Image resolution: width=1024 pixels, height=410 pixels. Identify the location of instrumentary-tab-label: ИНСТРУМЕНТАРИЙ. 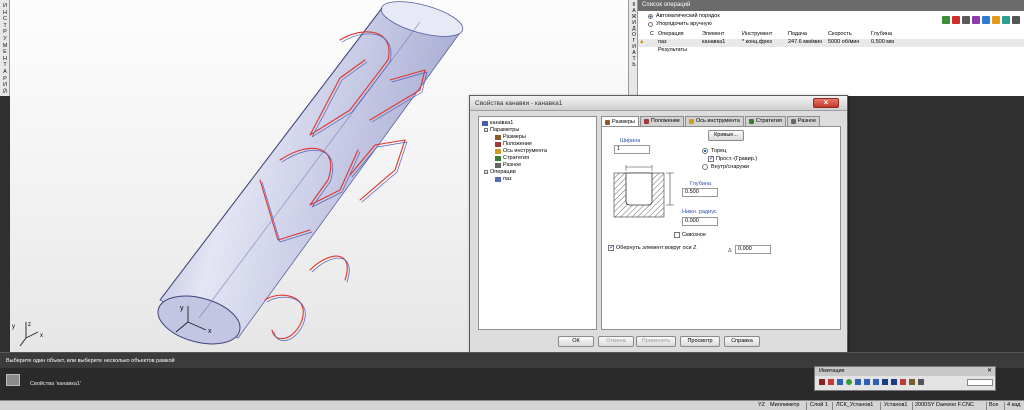
(5, 49).